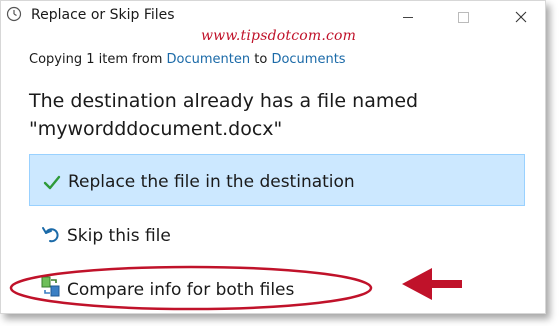 This screenshot has height=326, width=559. I want to click on destination-folder-link: Documents, so click(308, 59).